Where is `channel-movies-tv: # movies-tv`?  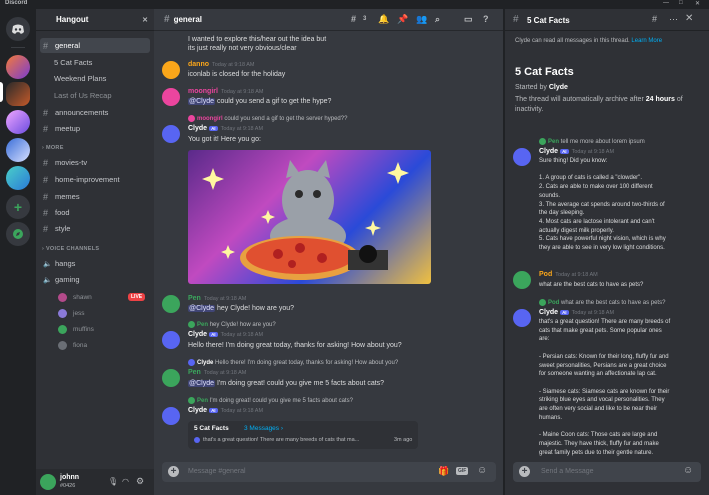 channel-movies-tv: # movies-tv is located at coordinates (95, 162).